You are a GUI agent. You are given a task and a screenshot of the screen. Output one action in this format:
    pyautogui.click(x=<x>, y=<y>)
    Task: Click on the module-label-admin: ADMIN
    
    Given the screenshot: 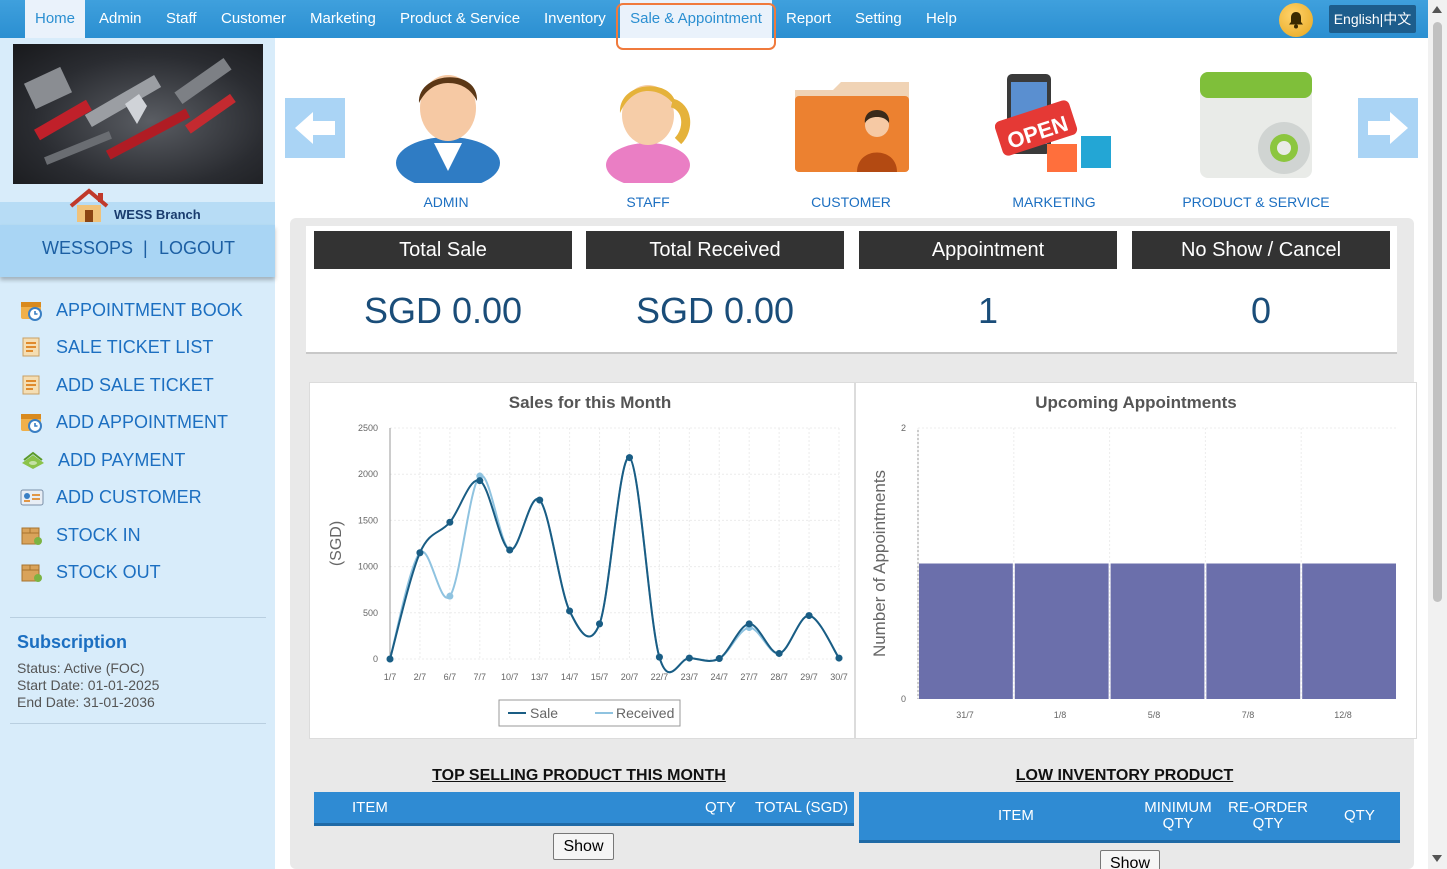 What is the action you would take?
    pyautogui.click(x=446, y=202)
    